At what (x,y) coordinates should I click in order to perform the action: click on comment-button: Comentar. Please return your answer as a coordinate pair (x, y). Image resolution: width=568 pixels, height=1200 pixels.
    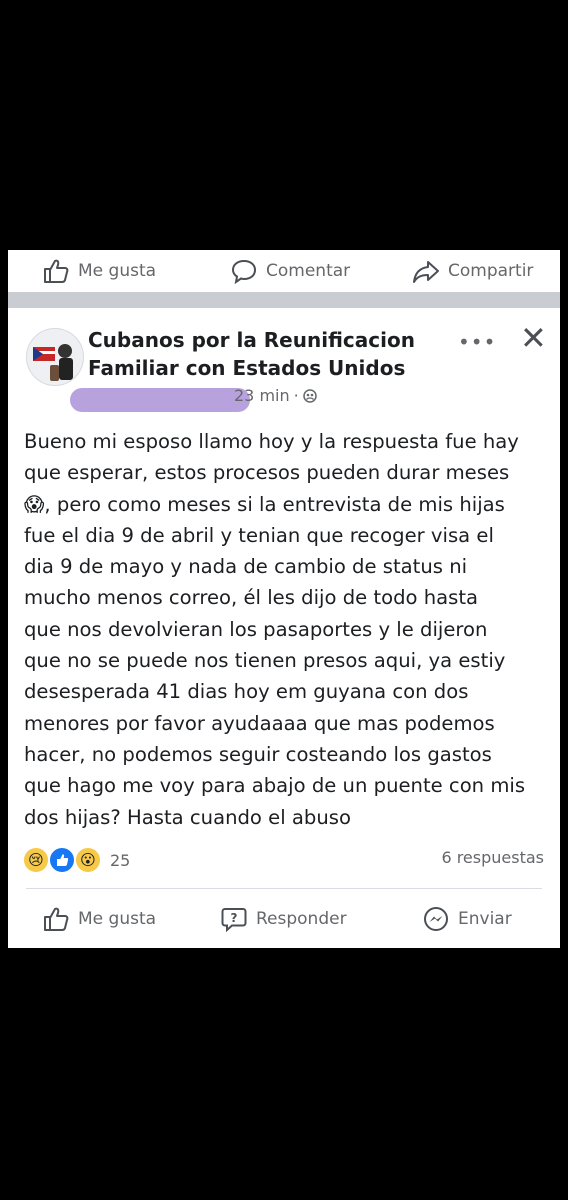
    Looking at the image, I should click on (290, 271).